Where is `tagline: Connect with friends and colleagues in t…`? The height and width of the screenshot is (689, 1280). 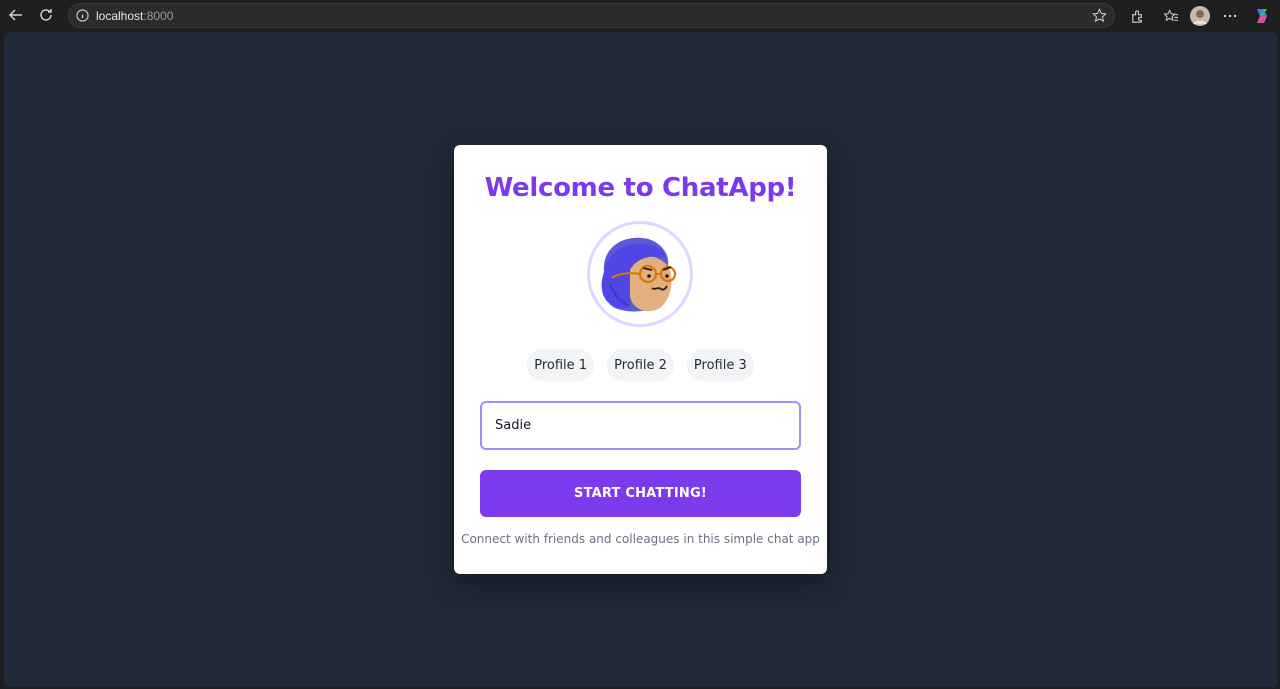 tagline: Connect with friends and colleagues in t… is located at coordinates (640, 539).